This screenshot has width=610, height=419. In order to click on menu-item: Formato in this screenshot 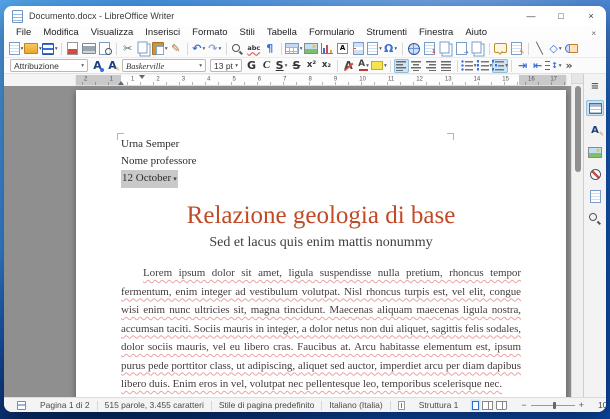, I will do `click(209, 33)`.